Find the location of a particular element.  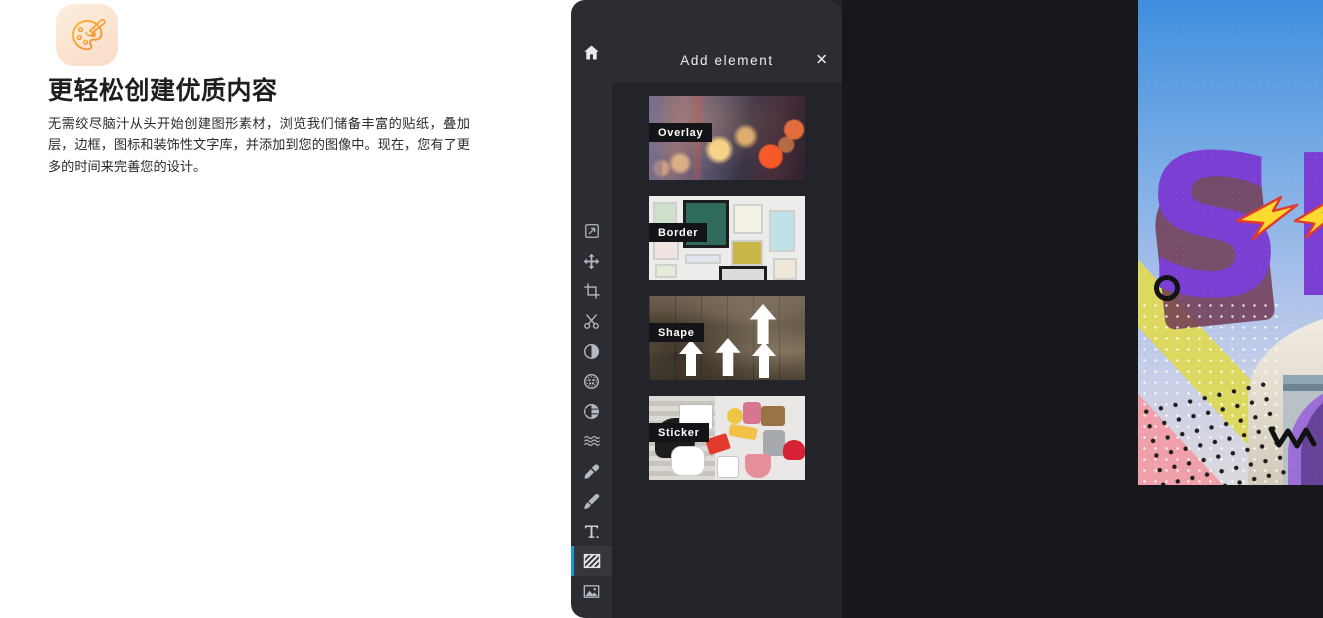

promo-title: 更轻松创建优质内容 is located at coordinates (163, 91).